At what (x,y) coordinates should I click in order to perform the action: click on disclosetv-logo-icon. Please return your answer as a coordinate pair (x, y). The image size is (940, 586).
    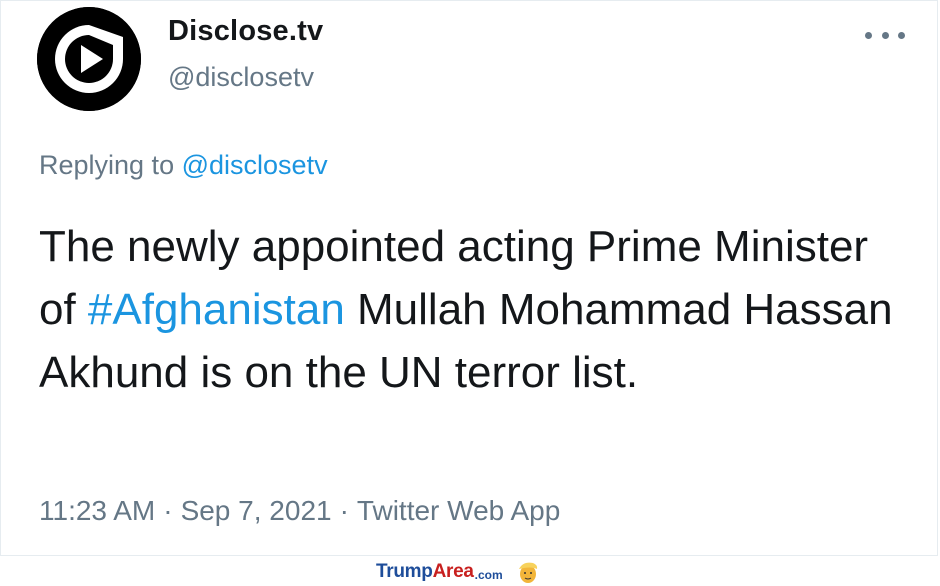
    Looking at the image, I should click on (89, 59).